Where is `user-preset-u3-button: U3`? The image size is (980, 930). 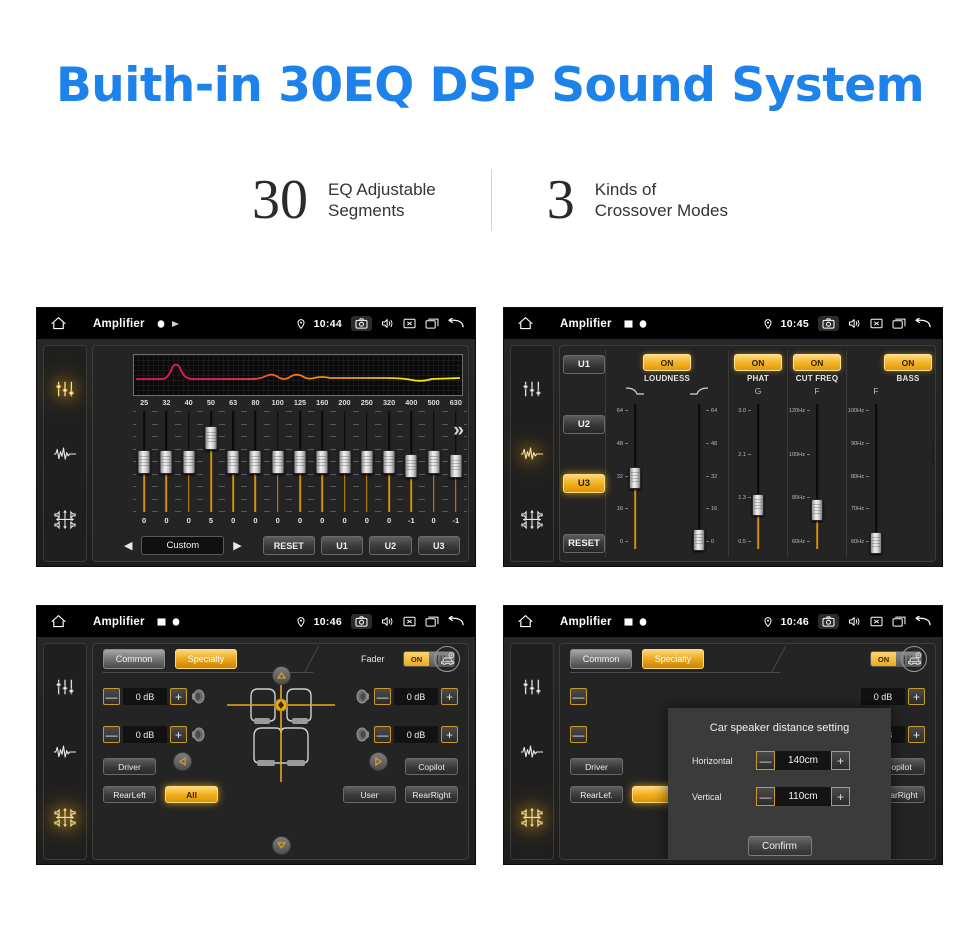 user-preset-u3-button: U3 is located at coordinates (439, 545).